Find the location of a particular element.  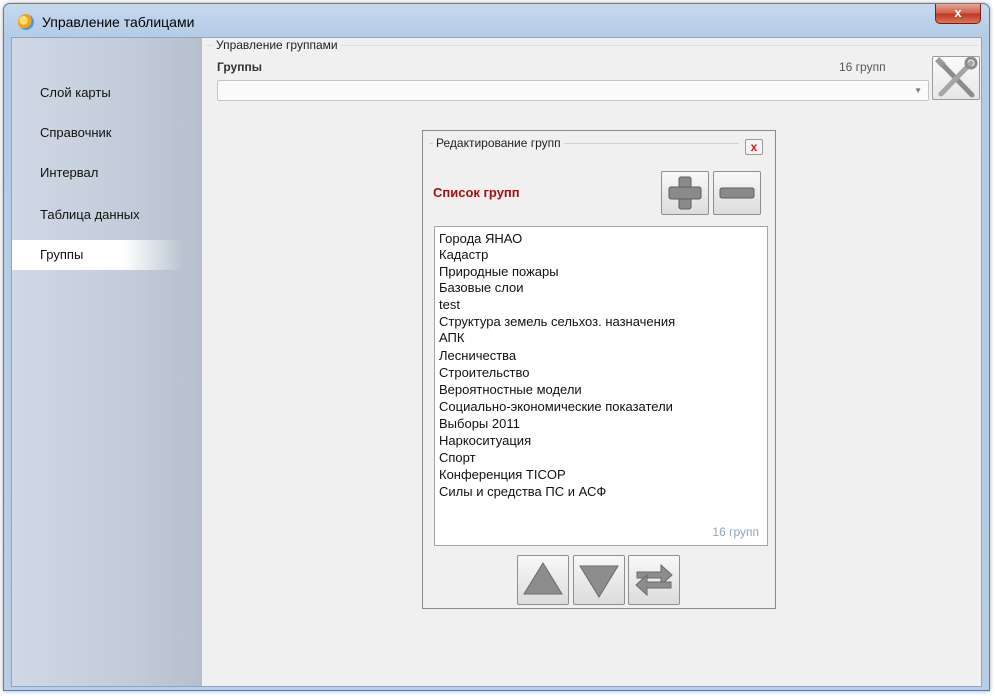

sidebar-item-interval: Интервал is located at coordinates (97, 173).